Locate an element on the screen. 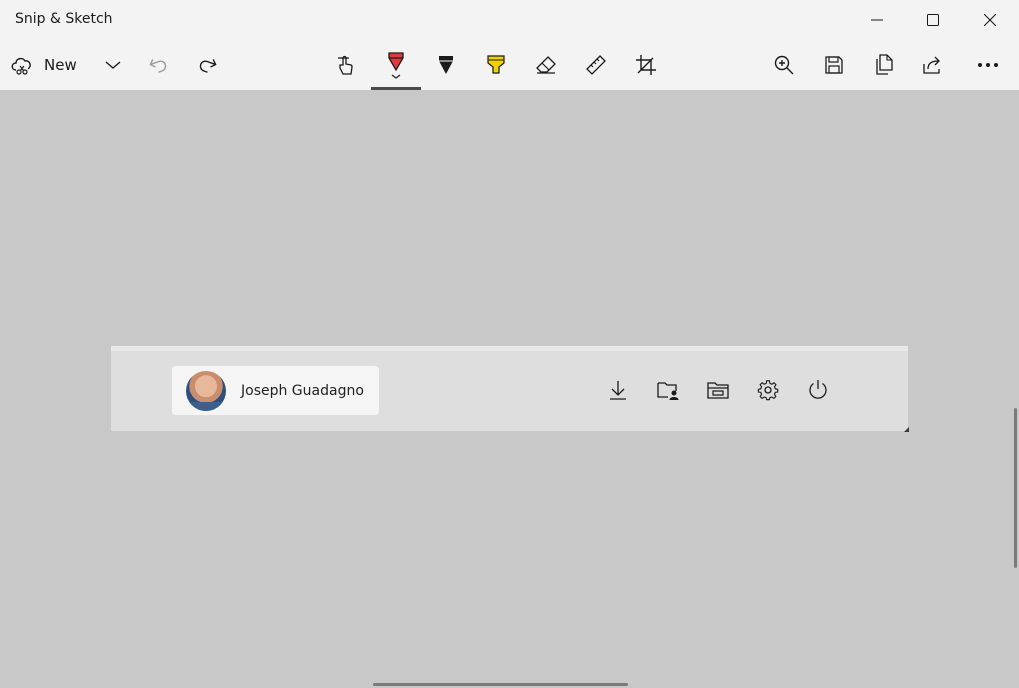 The width and height of the screenshot is (1019, 688). zoom-button is located at coordinates (784, 65).